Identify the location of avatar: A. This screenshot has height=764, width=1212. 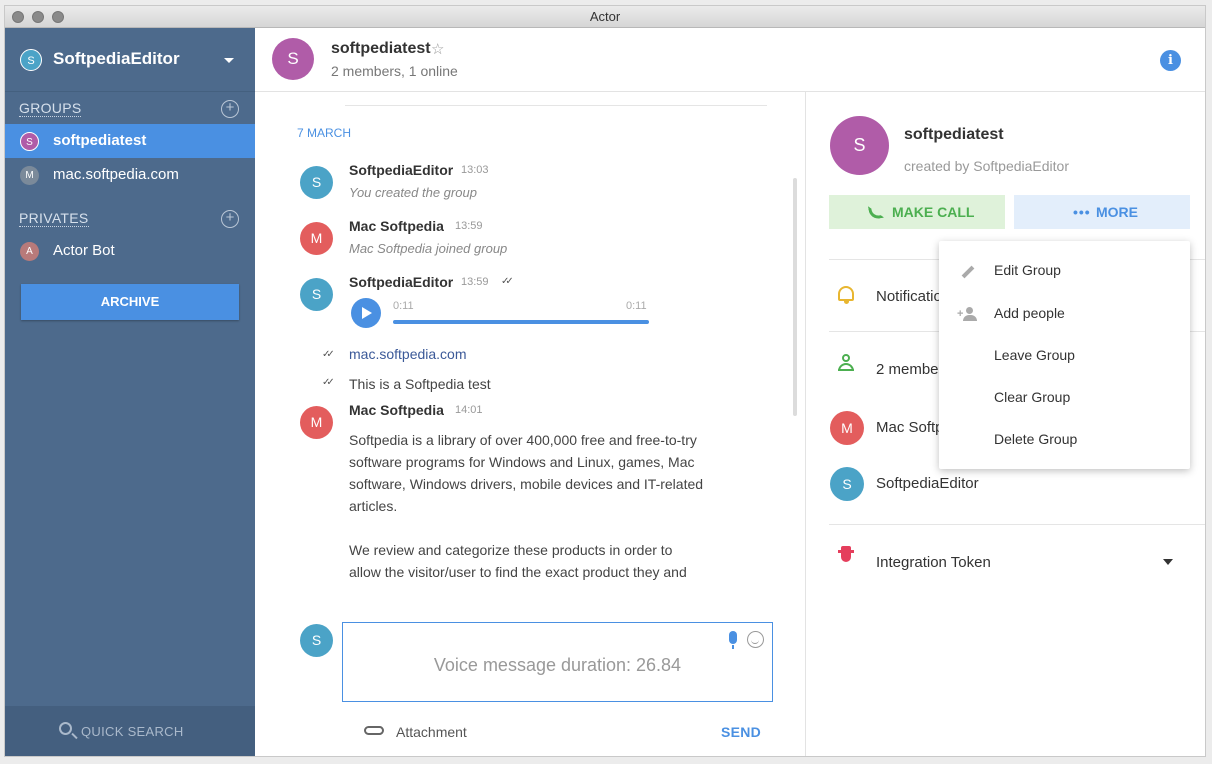
(29, 251).